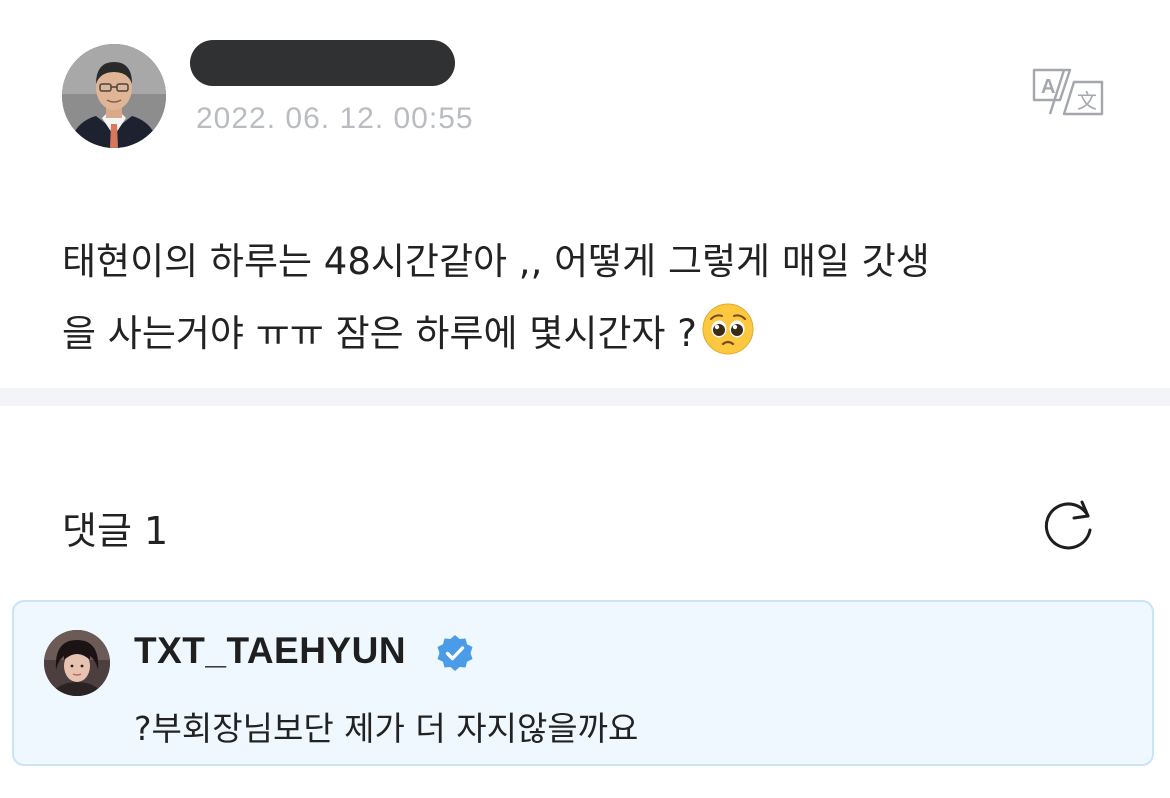  I want to click on section-divider, so click(585, 397).